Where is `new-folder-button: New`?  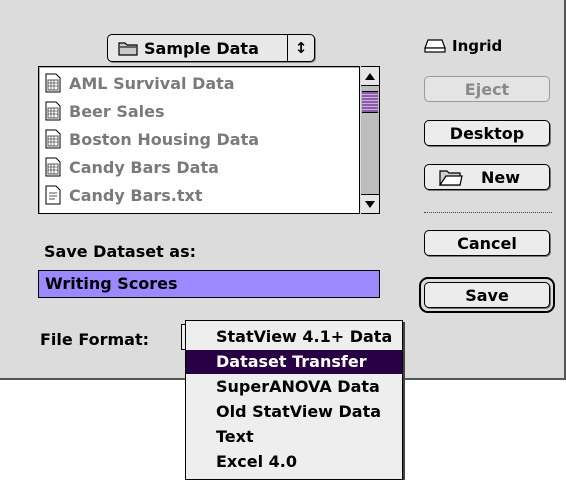 new-folder-button: New is located at coordinates (487, 177).